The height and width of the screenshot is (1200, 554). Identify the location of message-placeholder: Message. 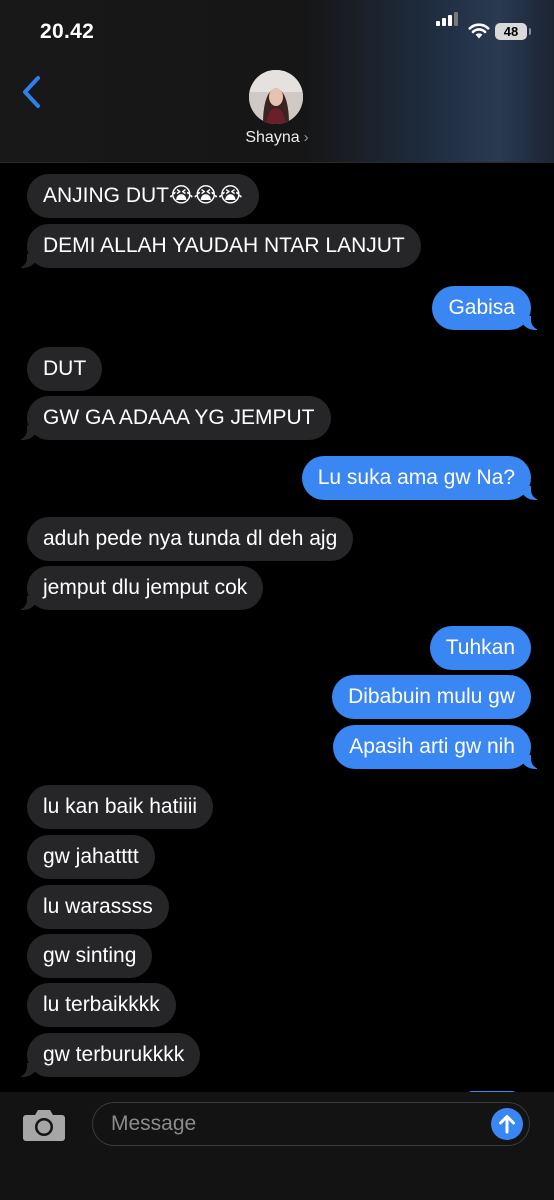
(154, 1123).